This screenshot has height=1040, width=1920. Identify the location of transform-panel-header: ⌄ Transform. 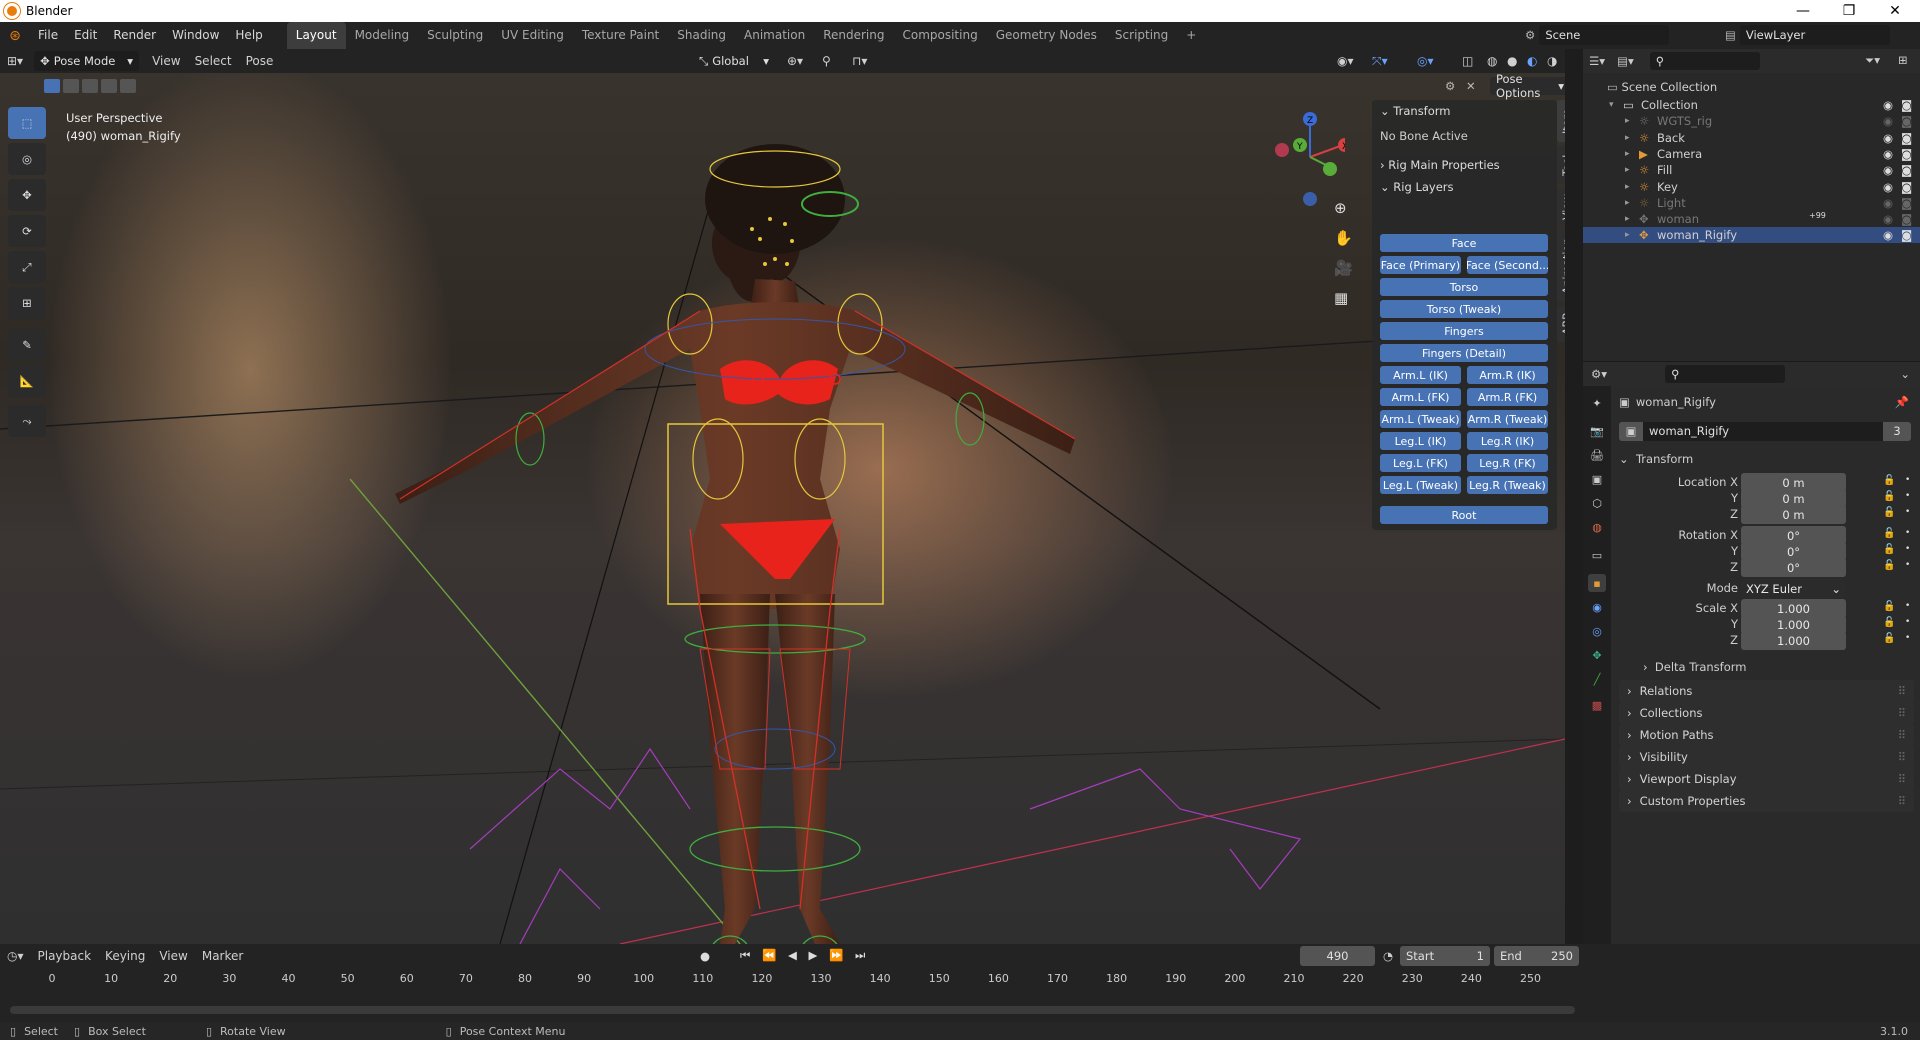
(1464, 111).